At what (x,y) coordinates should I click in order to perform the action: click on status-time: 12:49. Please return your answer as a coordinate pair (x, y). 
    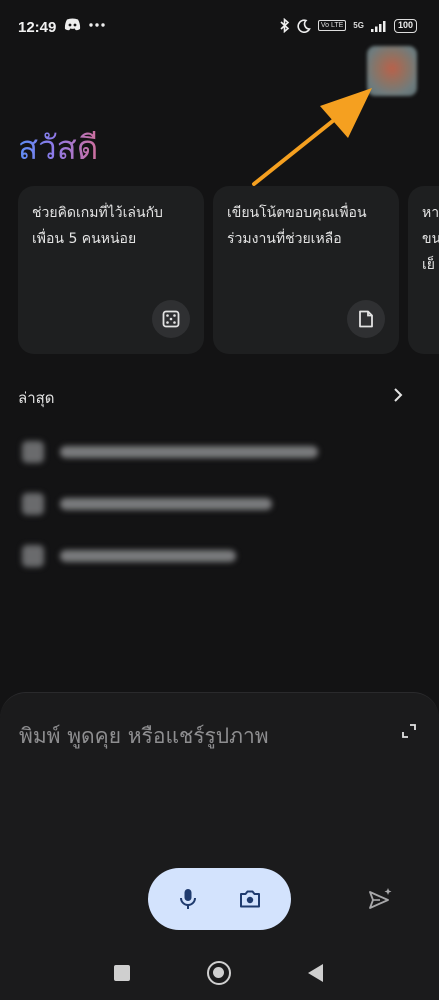
    Looking at the image, I should click on (37, 27).